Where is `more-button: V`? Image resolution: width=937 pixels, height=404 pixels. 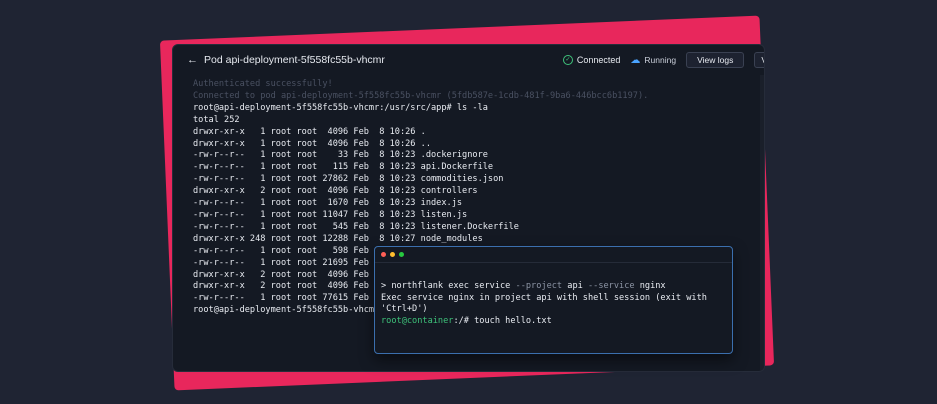 more-button: V is located at coordinates (759, 60).